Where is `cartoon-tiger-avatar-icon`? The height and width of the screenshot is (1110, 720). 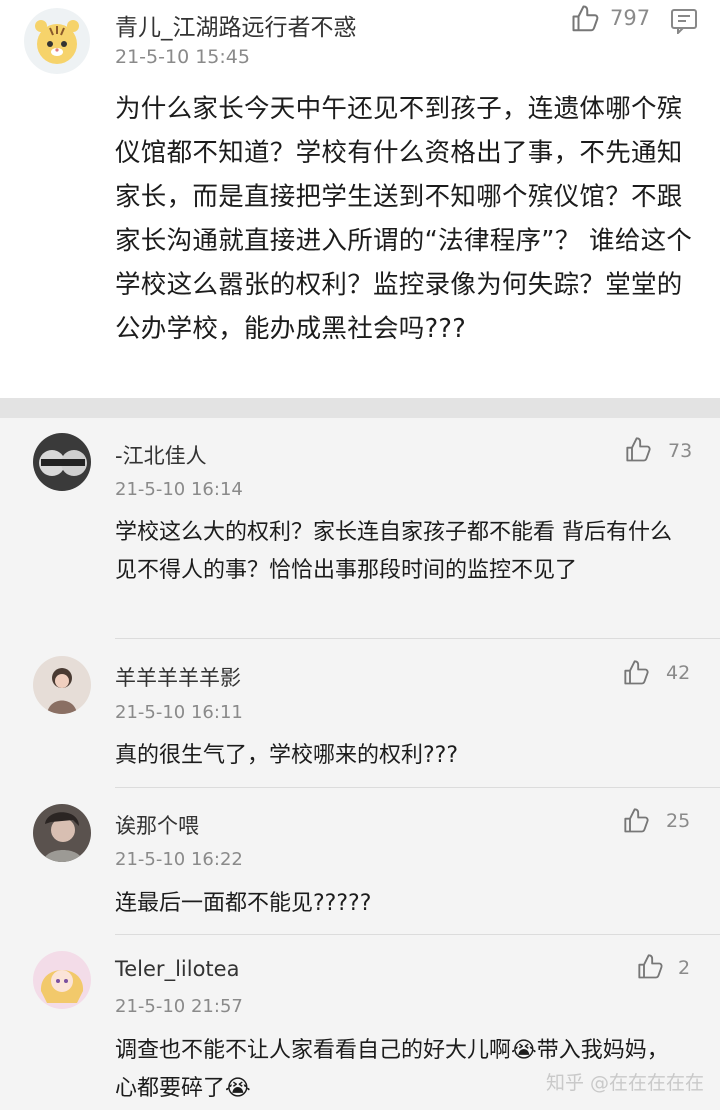
cartoon-tiger-avatar-icon is located at coordinates (57, 41).